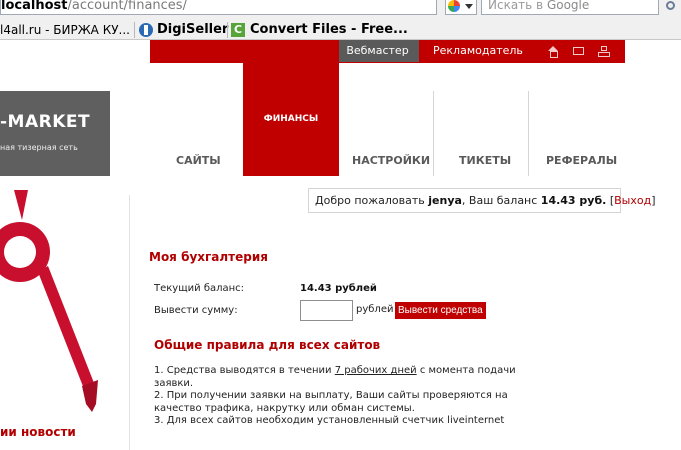 Image resolution: width=681 pixels, height=450 pixels. Describe the element at coordinates (478, 51) in the screenshot. I see `advertiser-link: Рекламодатель` at that location.